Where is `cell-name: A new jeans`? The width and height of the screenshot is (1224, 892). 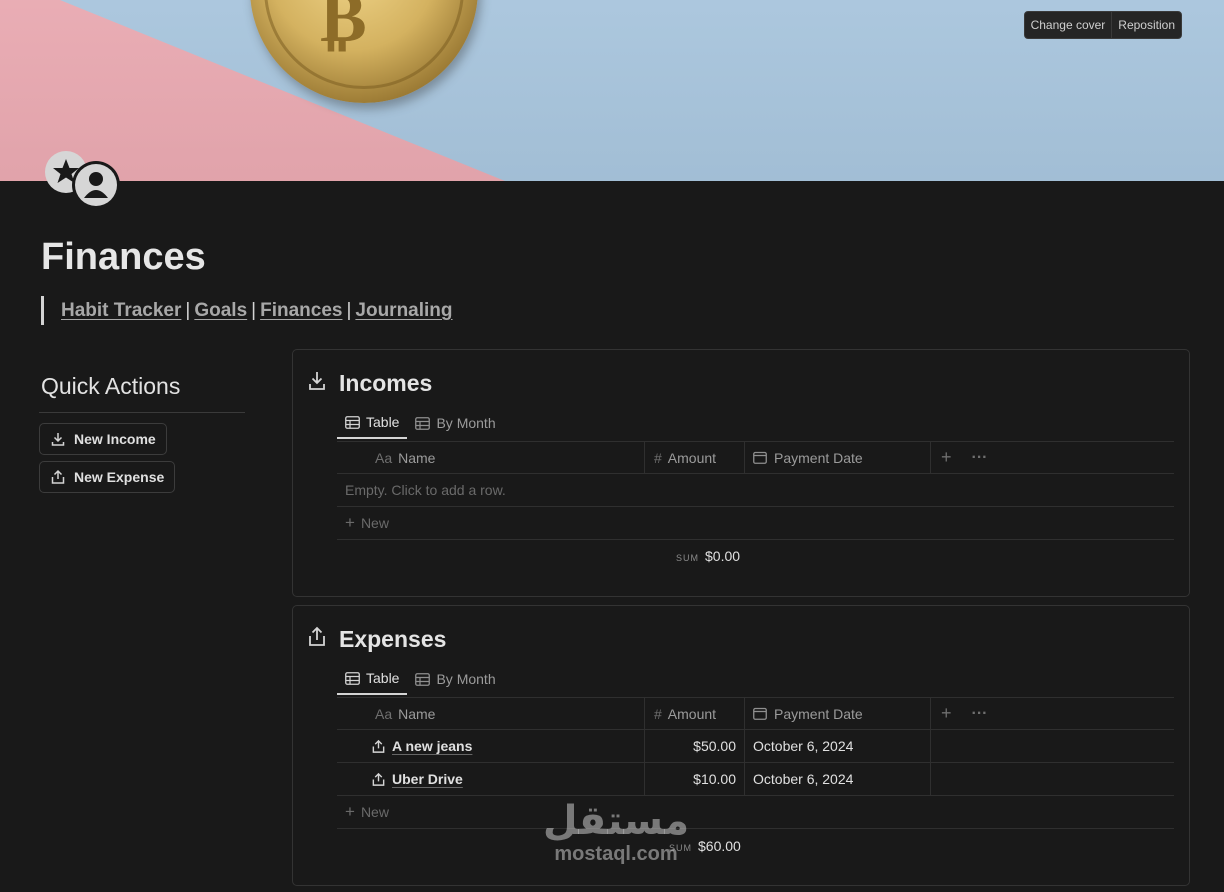 cell-name: A new jeans is located at coordinates (491, 746).